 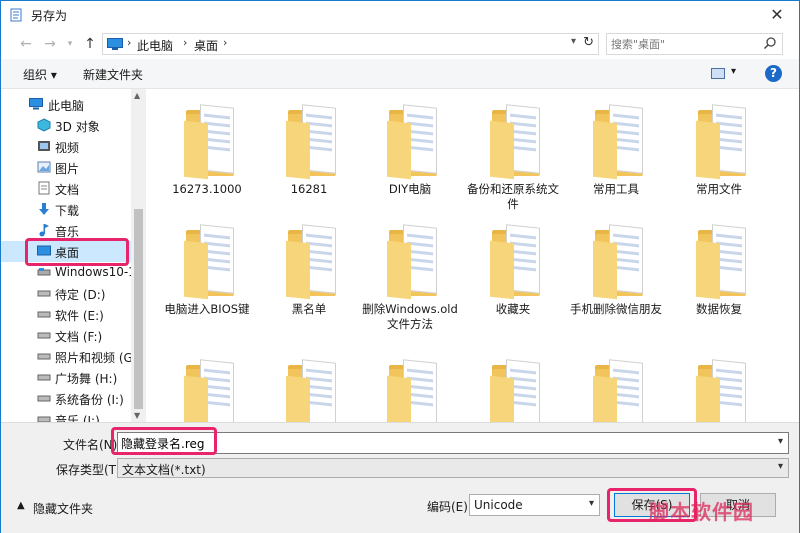 I want to click on organize-button: 组织 ▾, so click(x=40, y=74).